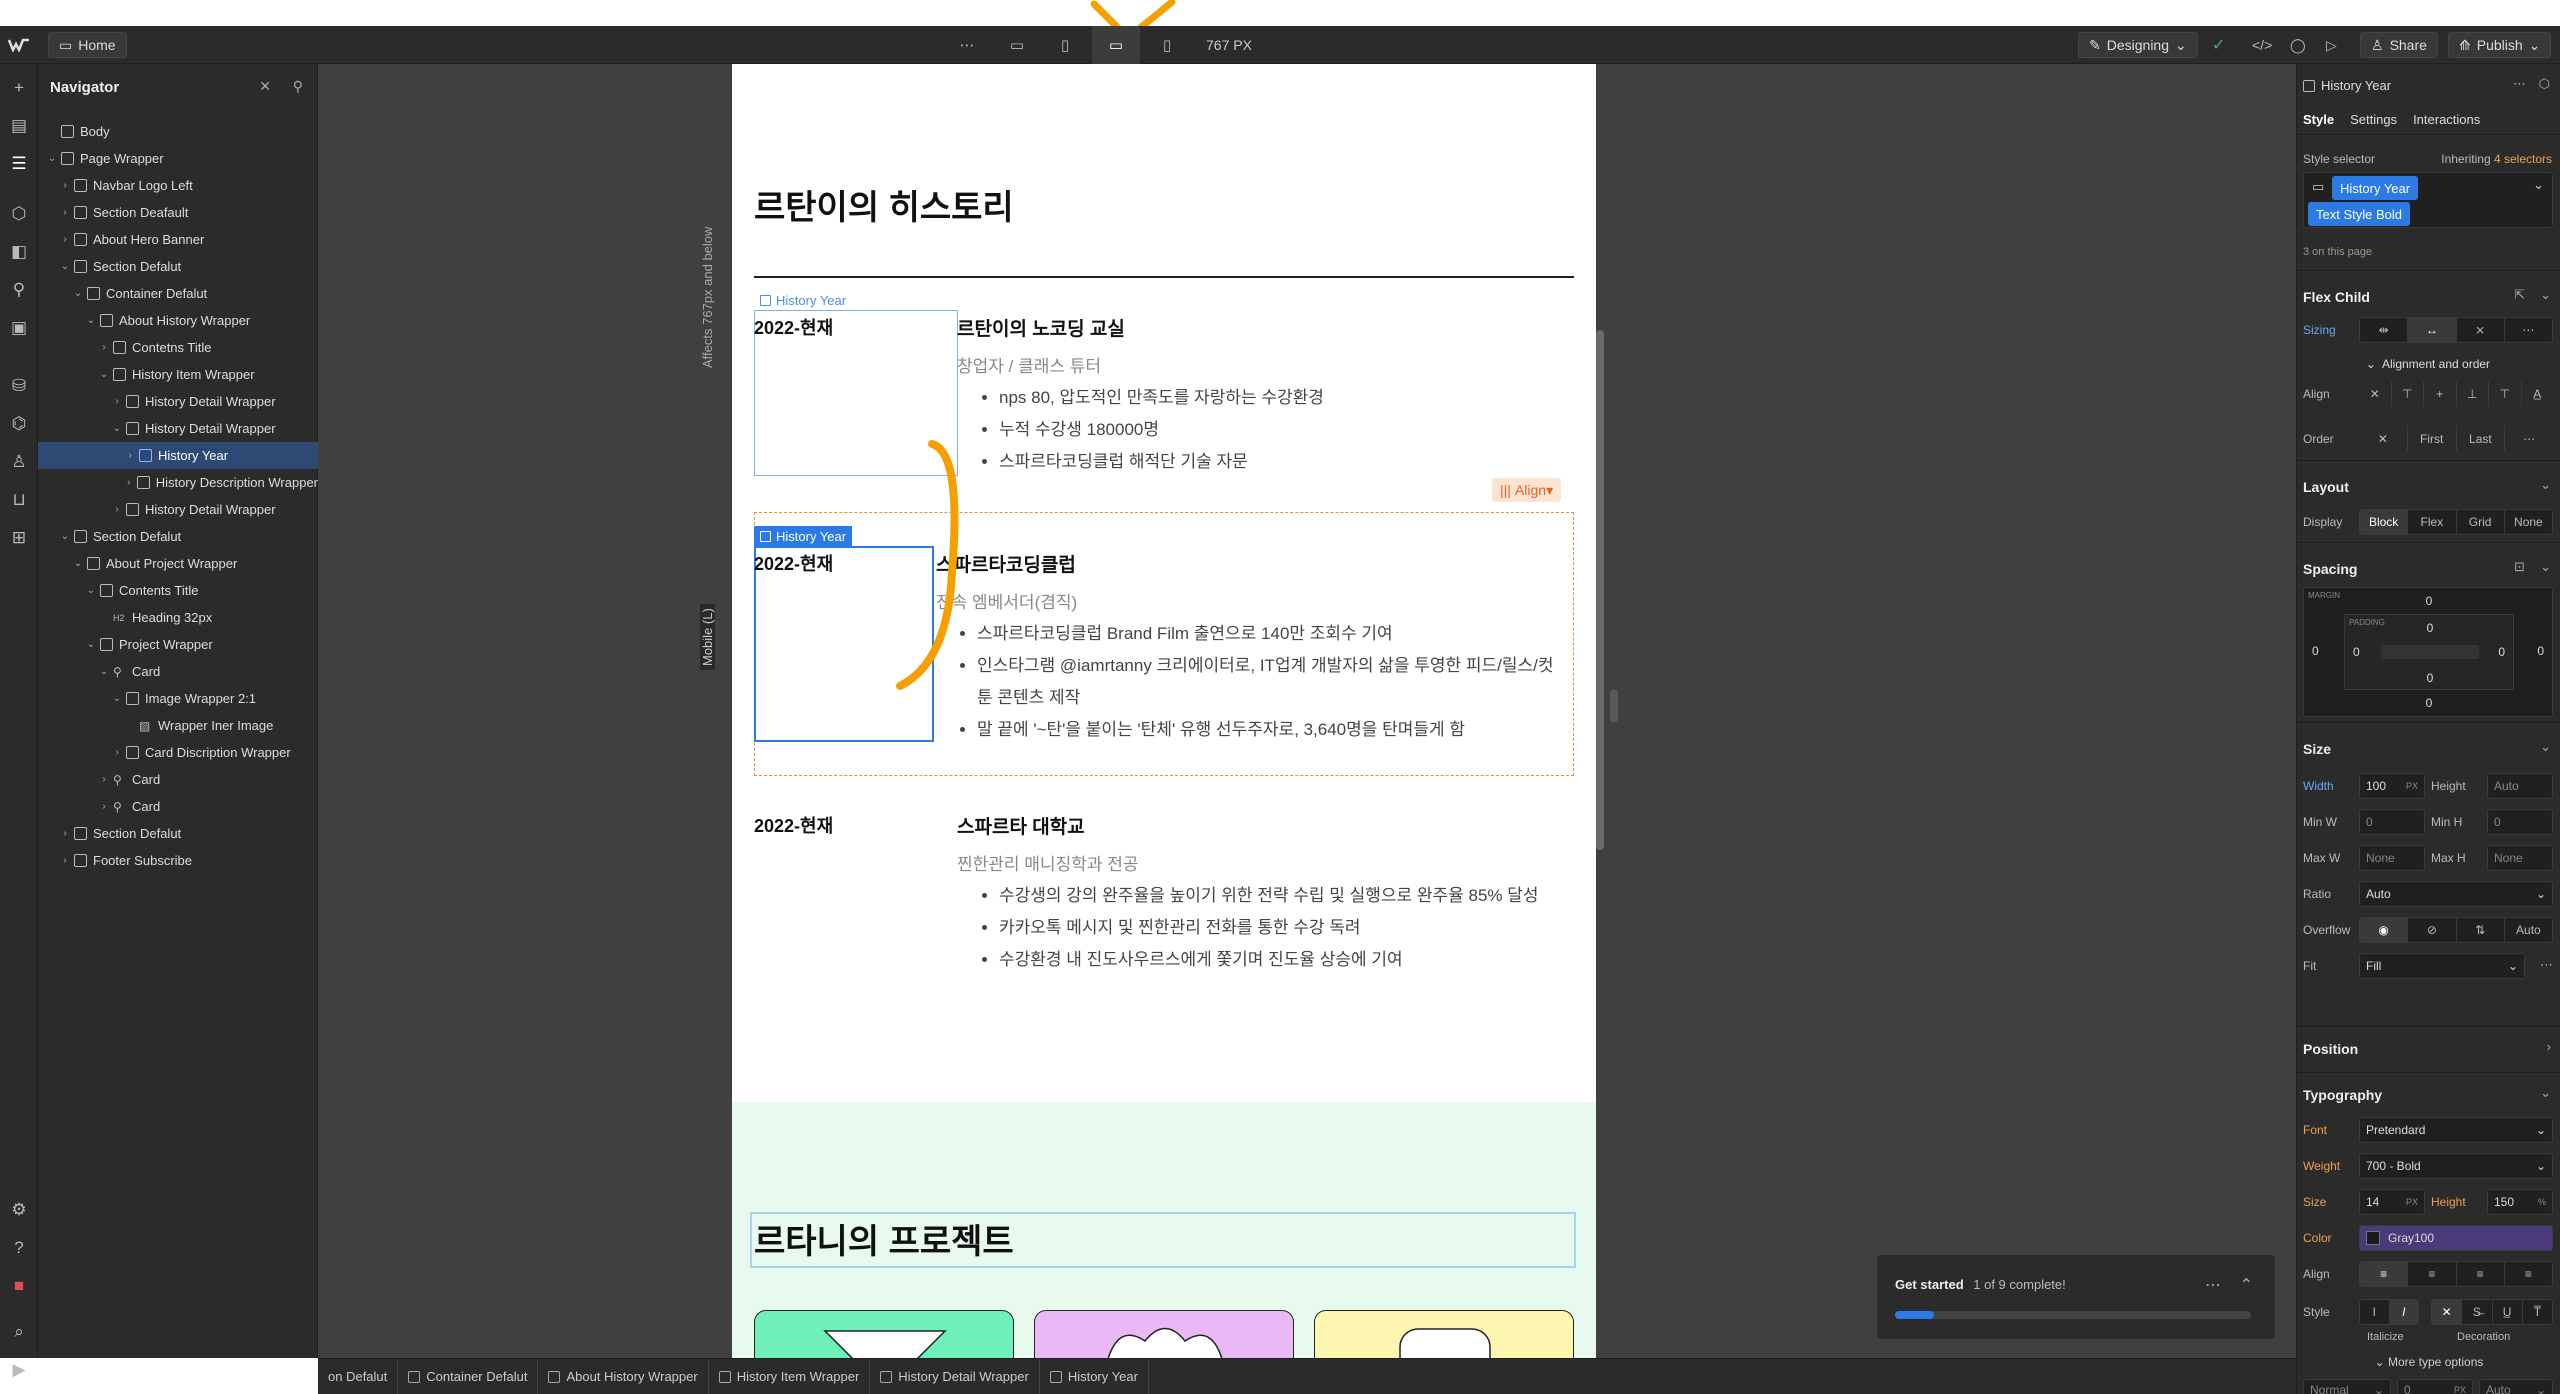  What do you see at coordinates (2456, 1238) in the screenshot?
I see `color-picker: Gray100` at bounding box center [2456, 1238].